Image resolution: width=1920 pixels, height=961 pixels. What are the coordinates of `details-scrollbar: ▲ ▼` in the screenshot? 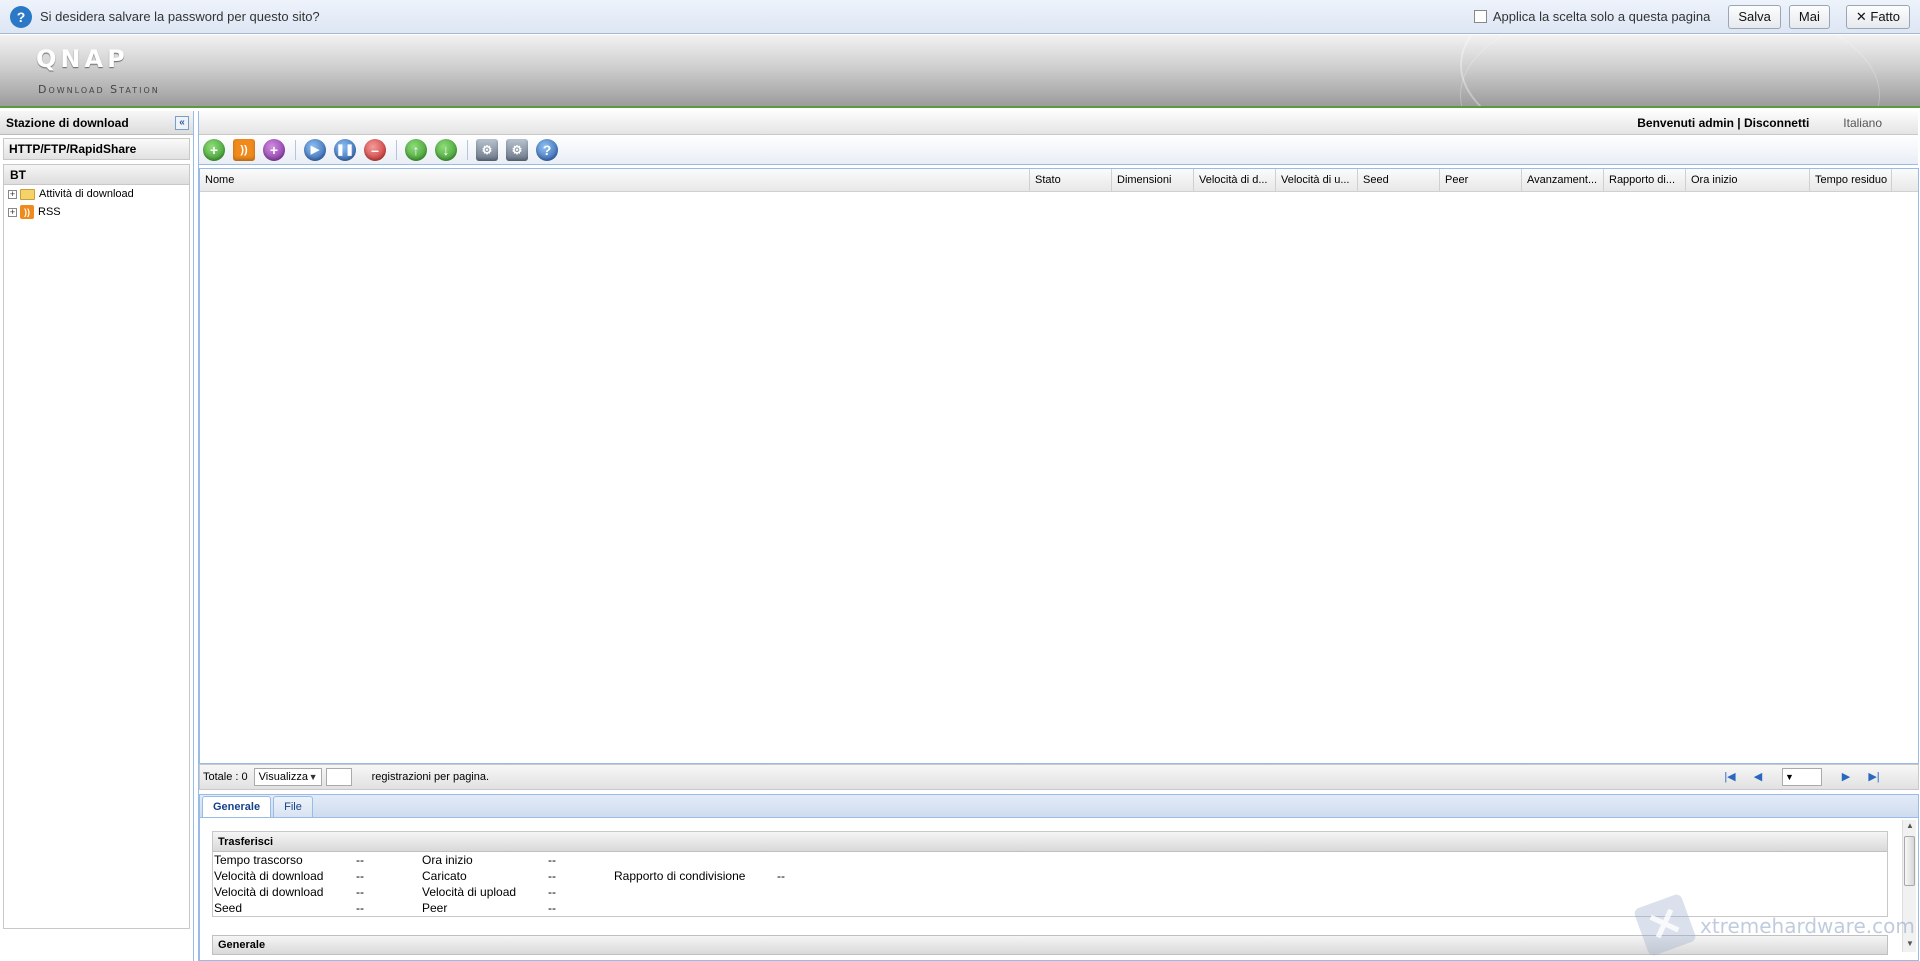 It's located at (1909, 886).